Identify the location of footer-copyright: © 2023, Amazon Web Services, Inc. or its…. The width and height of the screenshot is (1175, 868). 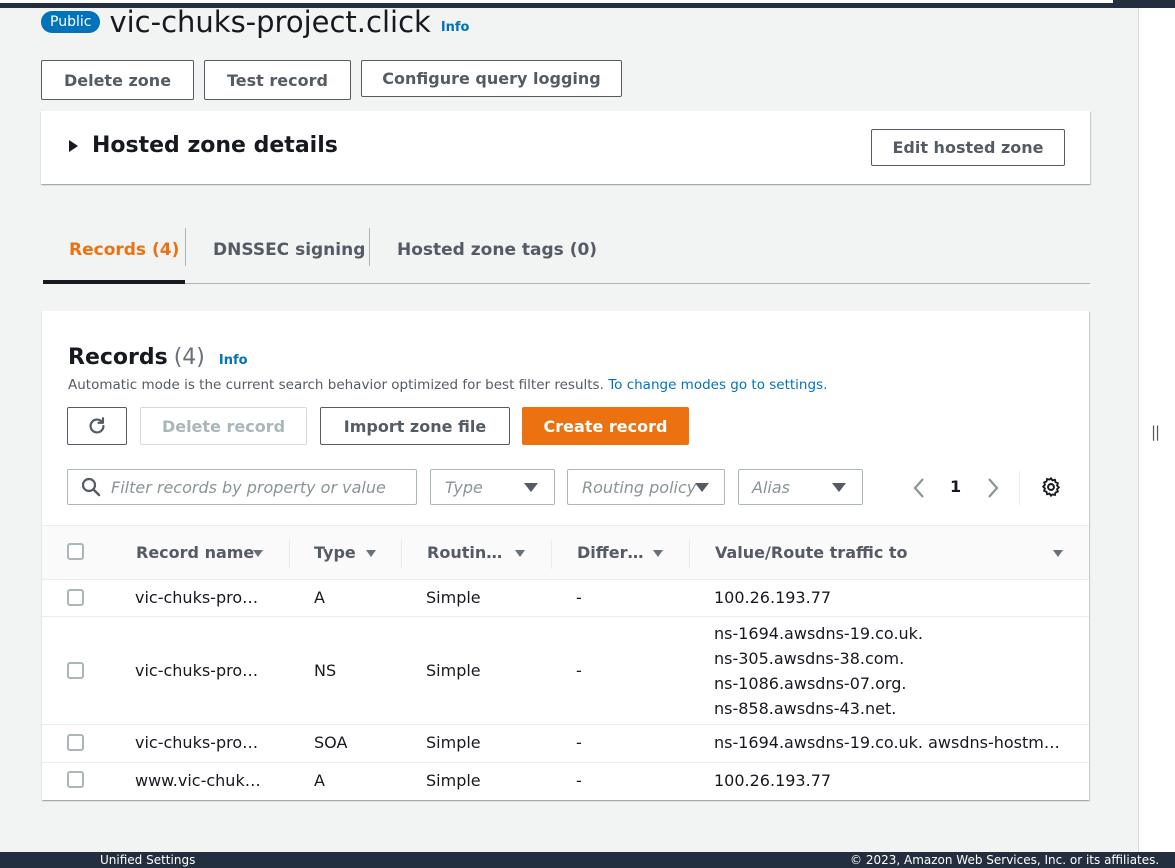
(1005, 860).